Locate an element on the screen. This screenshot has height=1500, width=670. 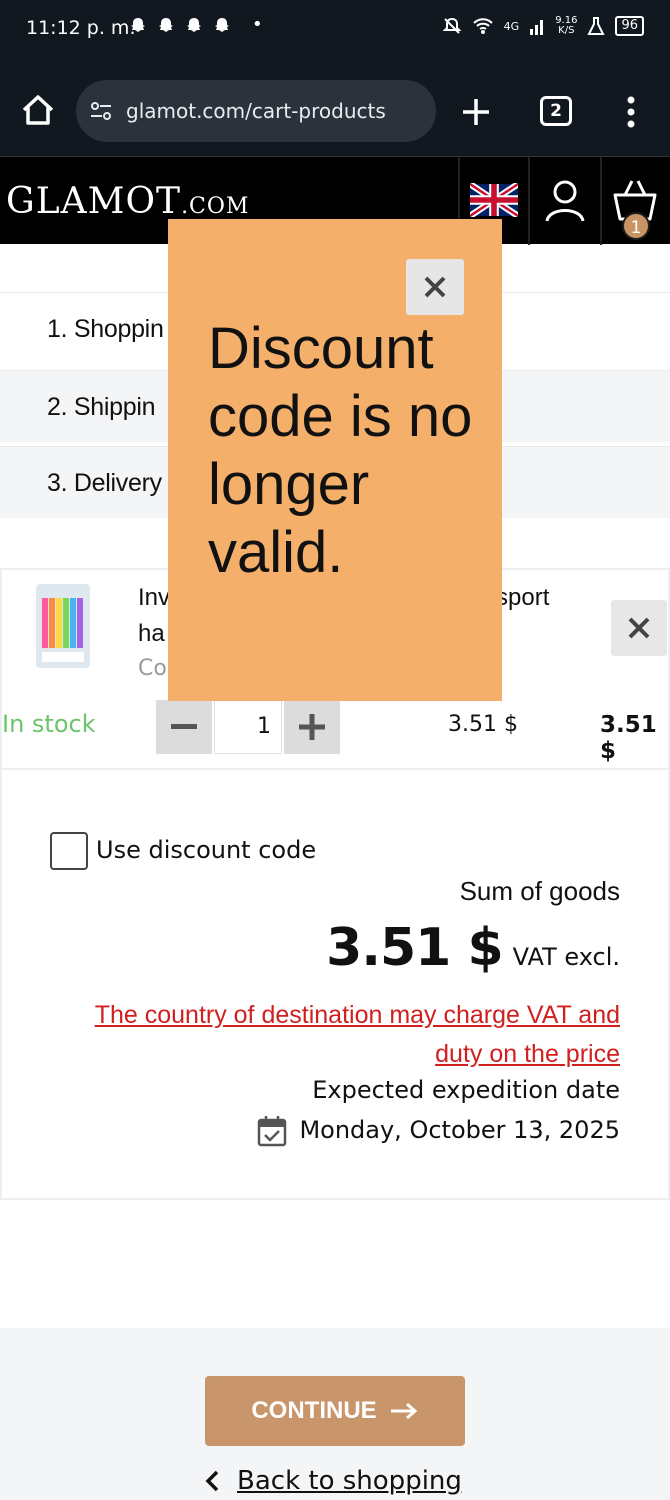
more-menu-icon is located at coordinates (631, 112).